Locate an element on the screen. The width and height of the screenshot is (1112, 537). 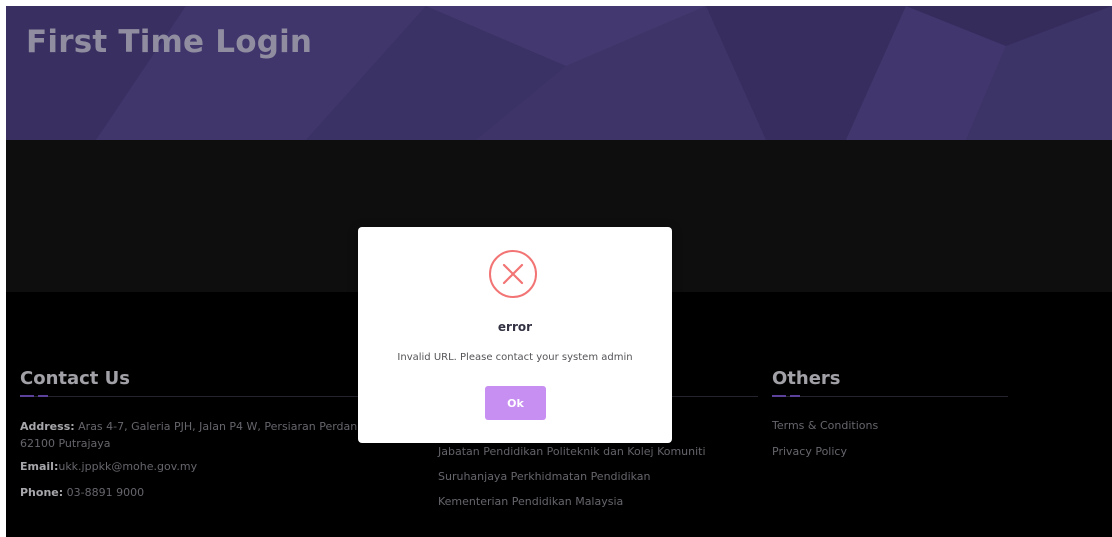
dialog-title: error is located at coordinates (515, 327).